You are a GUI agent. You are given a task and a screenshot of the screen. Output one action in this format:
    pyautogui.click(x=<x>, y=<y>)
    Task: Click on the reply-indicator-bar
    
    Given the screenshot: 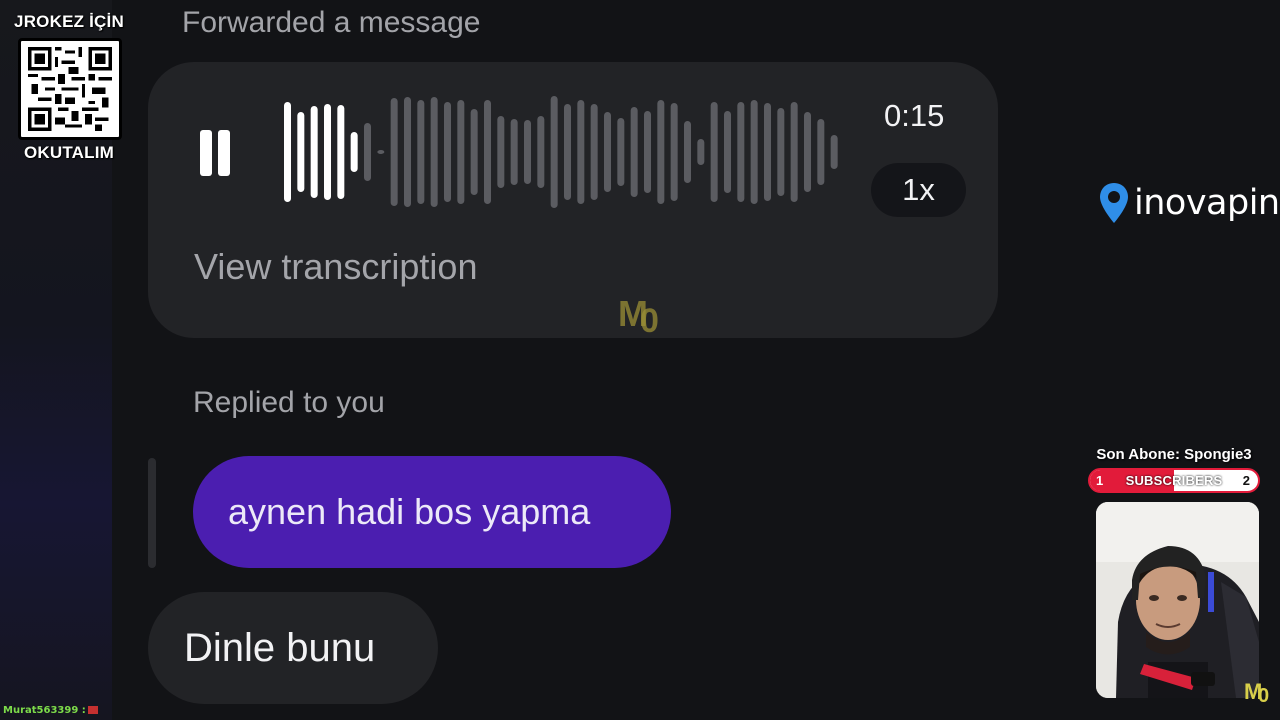 What is the action you would take?
    pyautogui.click(x=152, y=513)
    